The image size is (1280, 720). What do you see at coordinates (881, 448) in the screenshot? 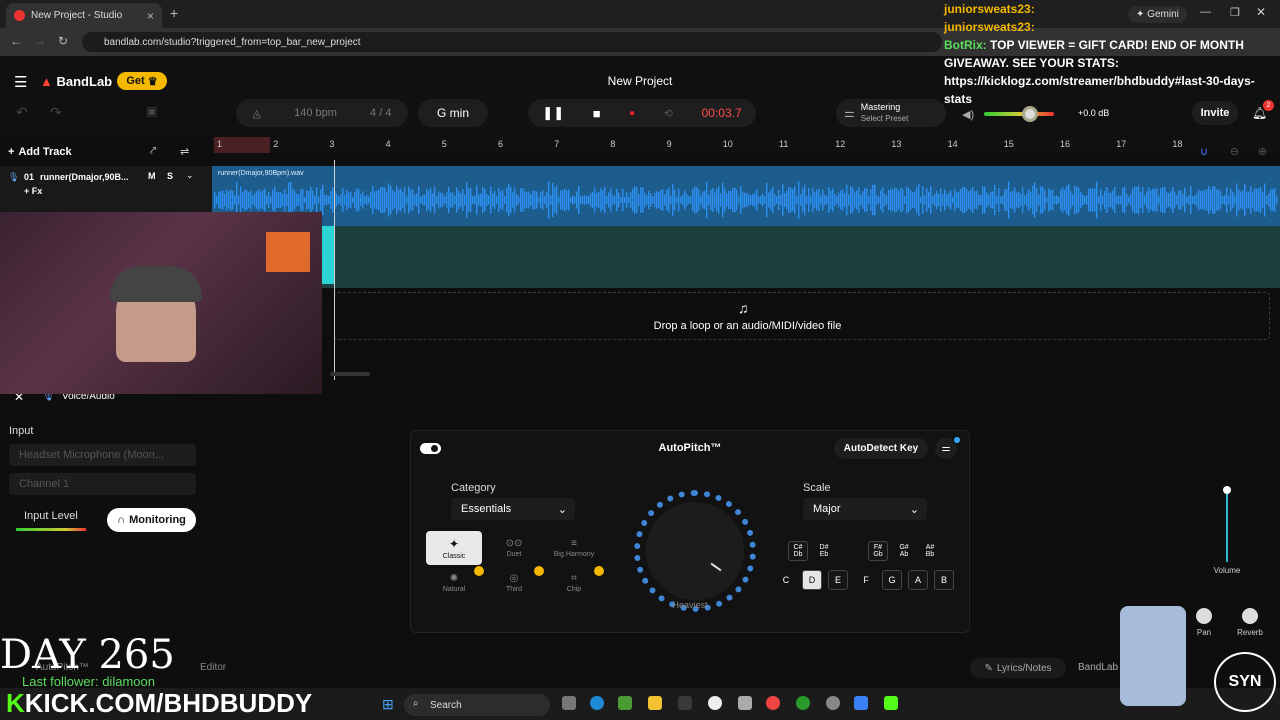
I see `autodetect-key-button: AutoDetect Key` at bounding box center [881, 448].